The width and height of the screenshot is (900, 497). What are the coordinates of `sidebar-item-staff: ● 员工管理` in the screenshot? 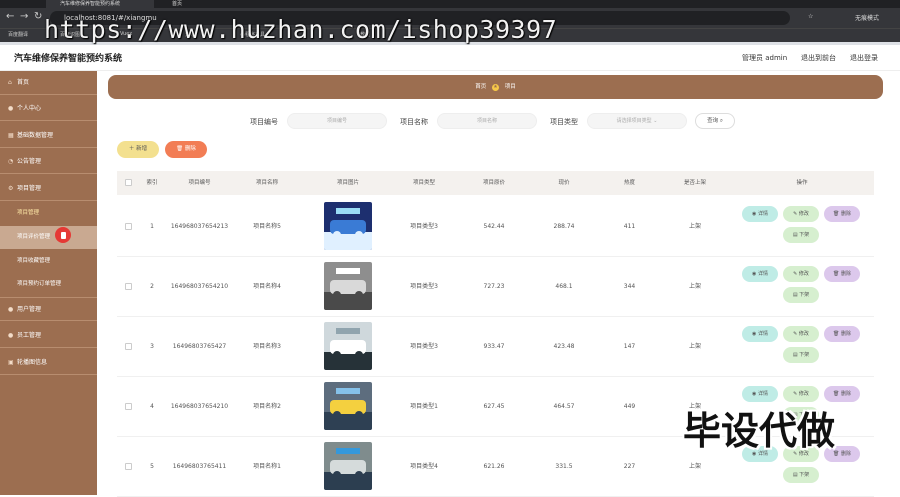 It's located at (48, 336).